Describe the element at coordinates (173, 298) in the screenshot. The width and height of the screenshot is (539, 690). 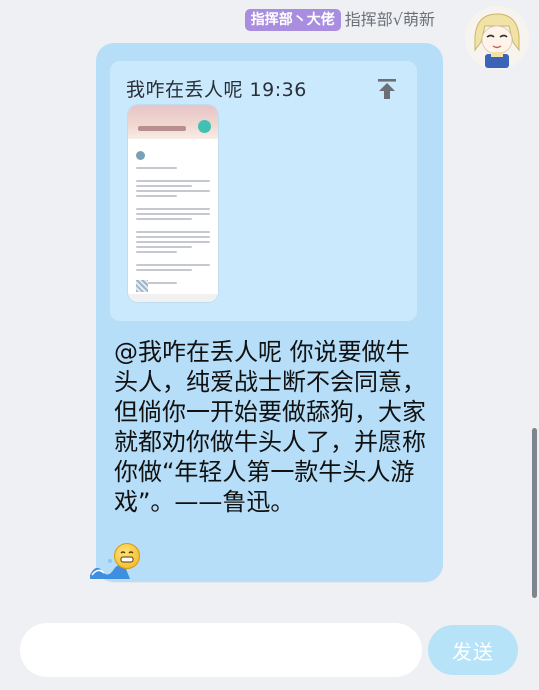
I see `thumbnail-nav-bar` at that location.